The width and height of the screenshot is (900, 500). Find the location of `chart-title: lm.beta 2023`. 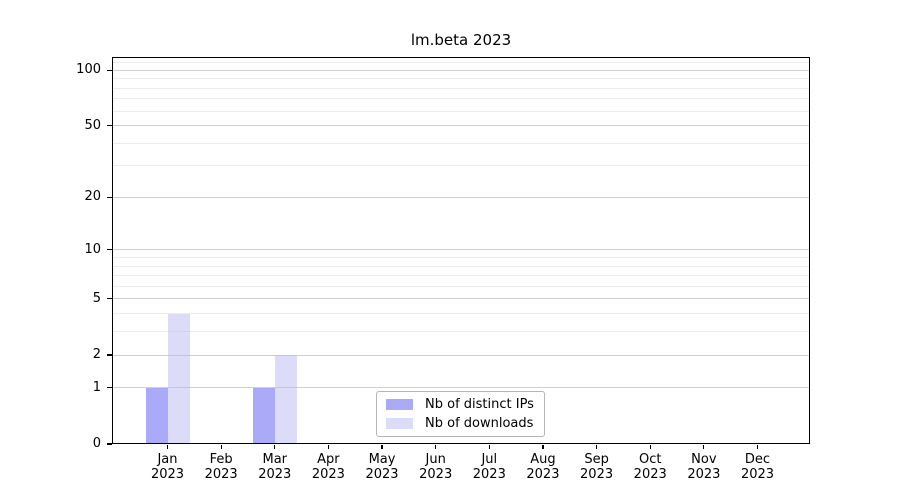

chart-title: lm.beta 2023 is located at coordinates (461, 40).